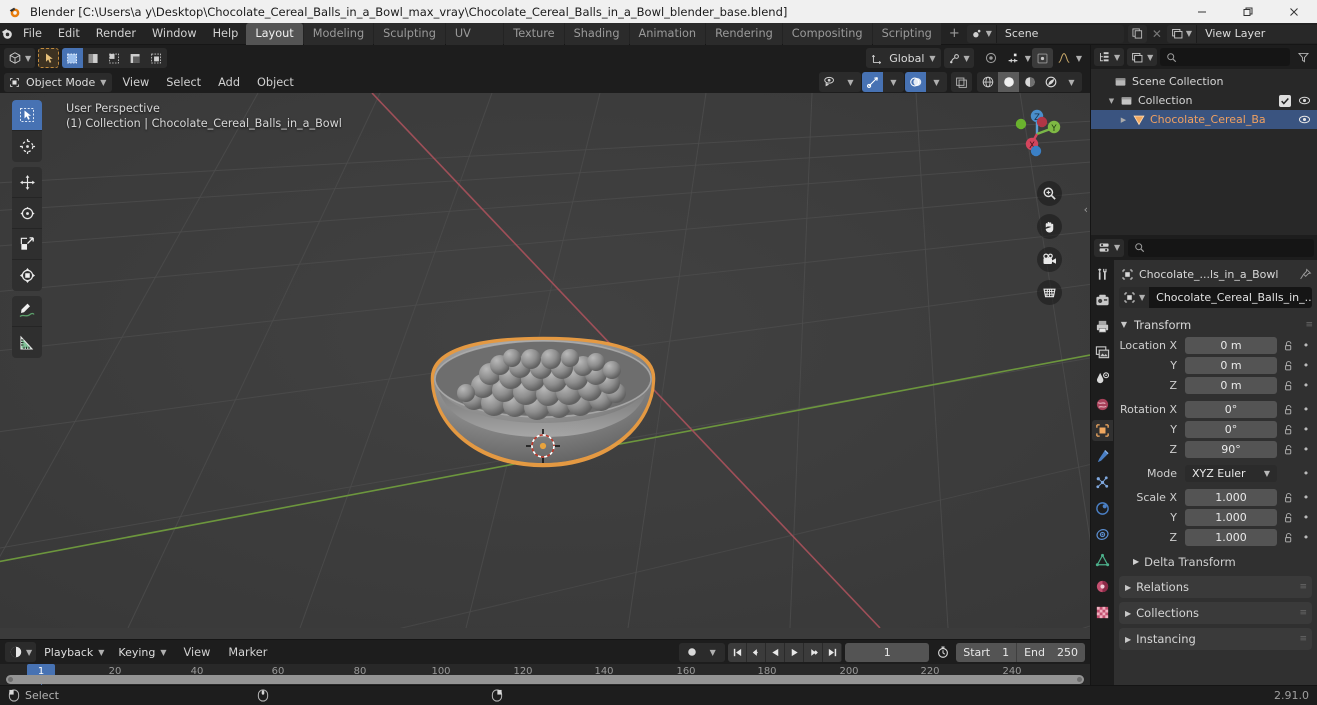  What do you see at coordinates (1102, 508) in the screenshot?
I see `properties-tab-physics` at bounding box center [1102, 508].